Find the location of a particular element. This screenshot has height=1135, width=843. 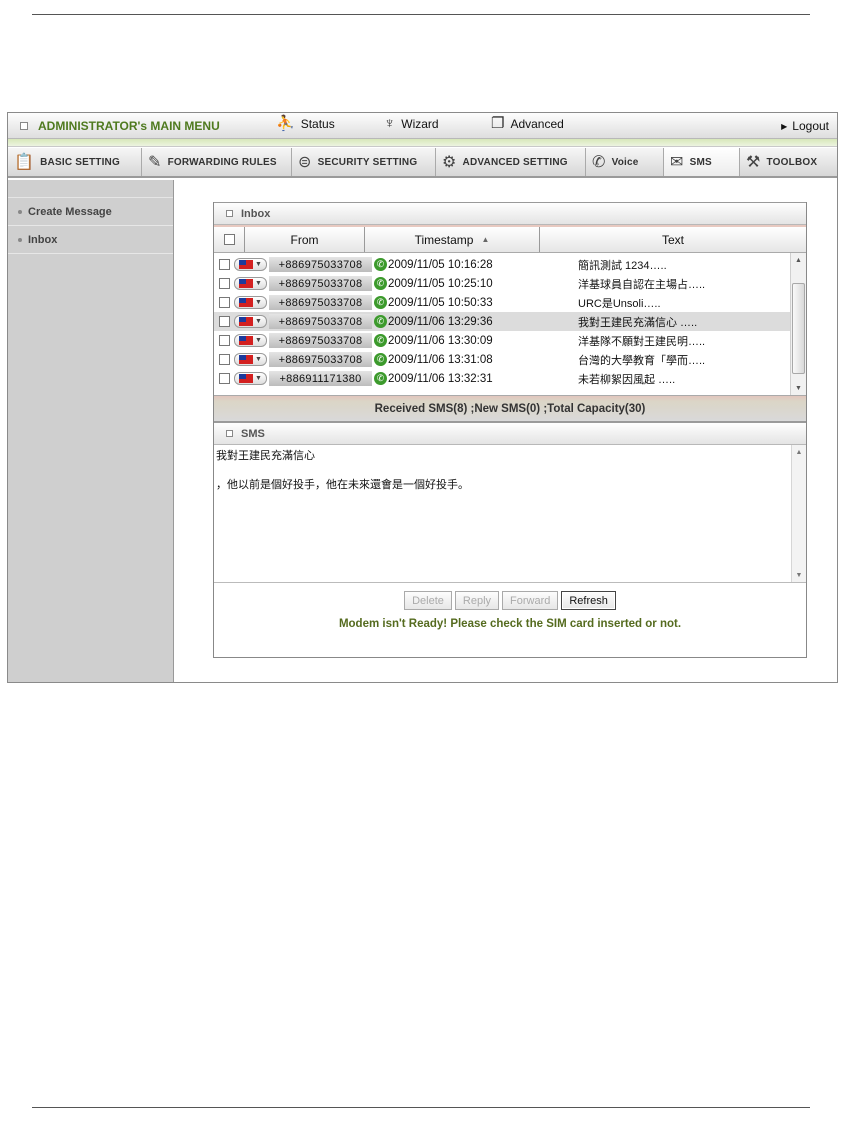

menu-item-status: ⛹ Status is located at coordinates (305, 123).